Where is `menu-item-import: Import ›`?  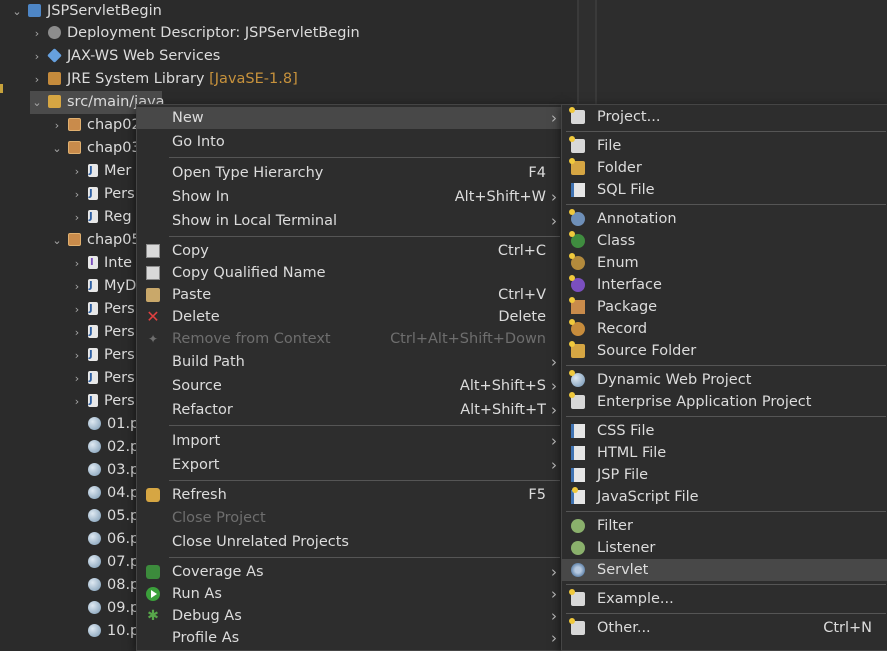
menu-item-import: Import › is located at coordinates (349, 441).